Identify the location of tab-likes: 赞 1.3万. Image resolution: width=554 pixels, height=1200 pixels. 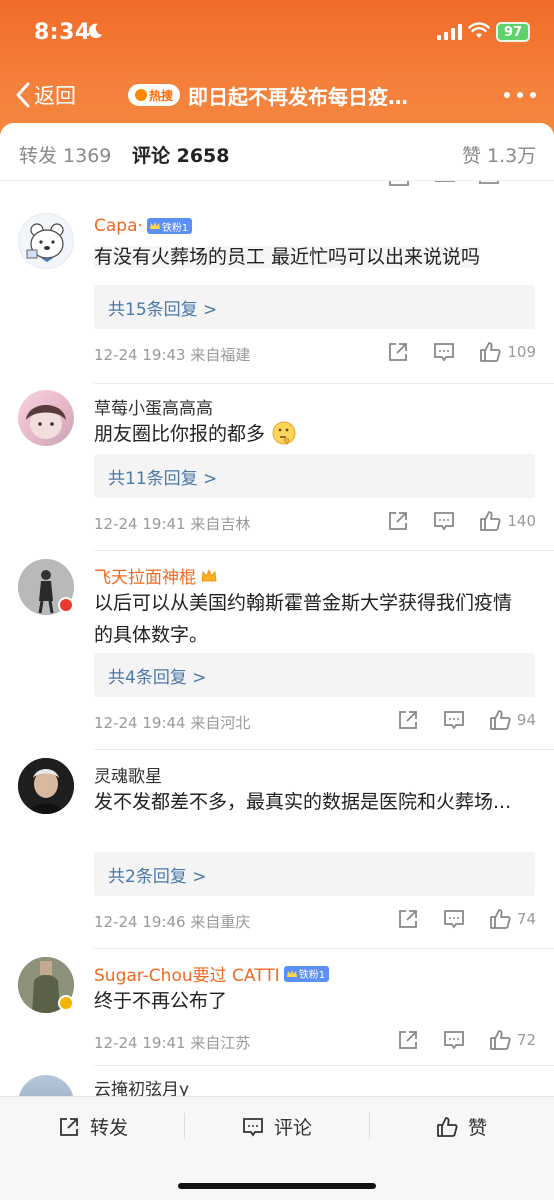
(499, 154).